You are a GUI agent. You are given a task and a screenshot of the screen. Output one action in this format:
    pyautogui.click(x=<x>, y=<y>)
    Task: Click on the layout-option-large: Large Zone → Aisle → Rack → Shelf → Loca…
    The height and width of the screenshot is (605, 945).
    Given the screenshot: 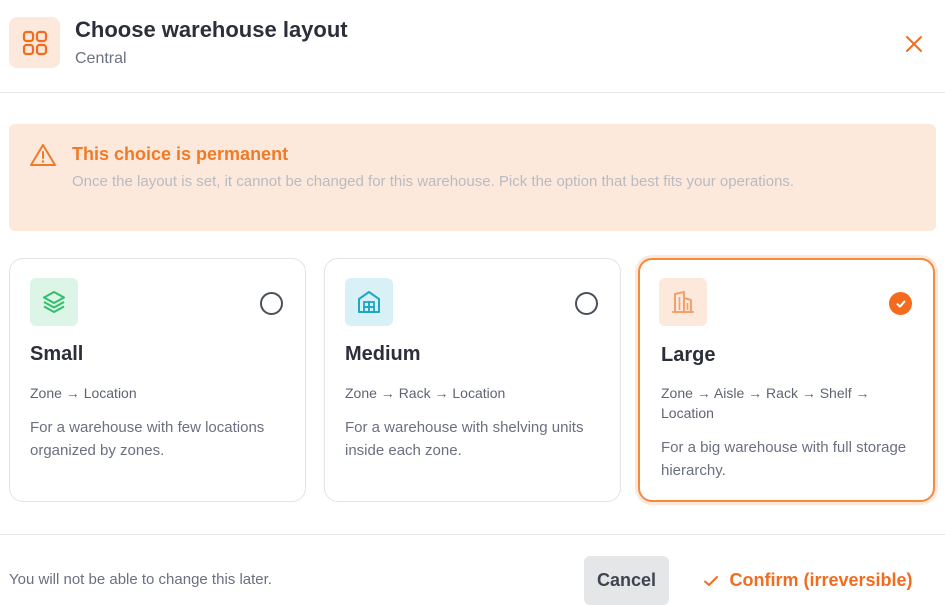 What is the action you would take?
    pyautogui.click(x=786, y=380)
    